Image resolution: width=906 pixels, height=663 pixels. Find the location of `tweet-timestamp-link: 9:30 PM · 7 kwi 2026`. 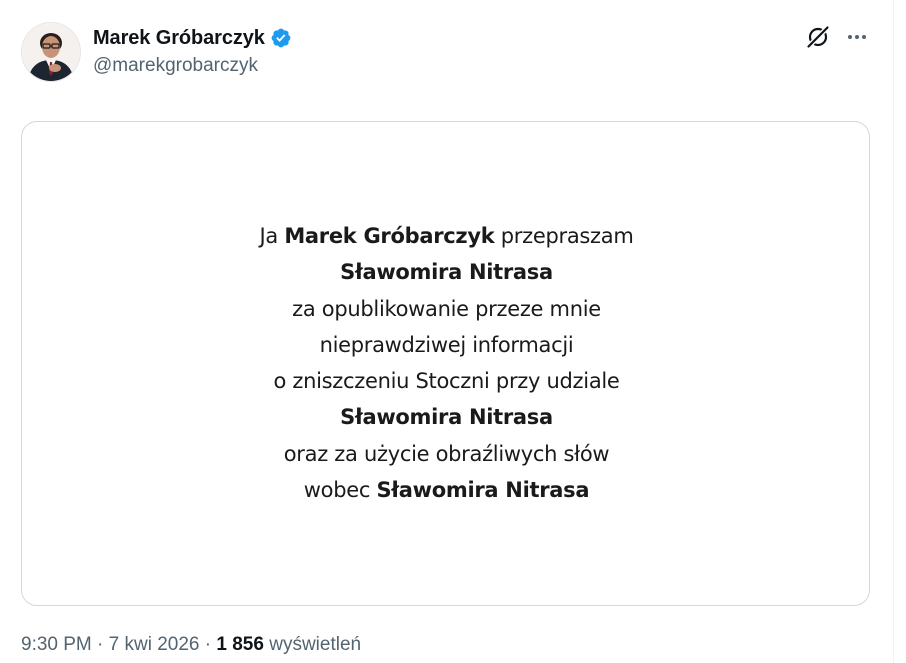

tweet-timestamp-link: 9:30 PM · 7 kwi 2026 is located at coordinates (110, 644).